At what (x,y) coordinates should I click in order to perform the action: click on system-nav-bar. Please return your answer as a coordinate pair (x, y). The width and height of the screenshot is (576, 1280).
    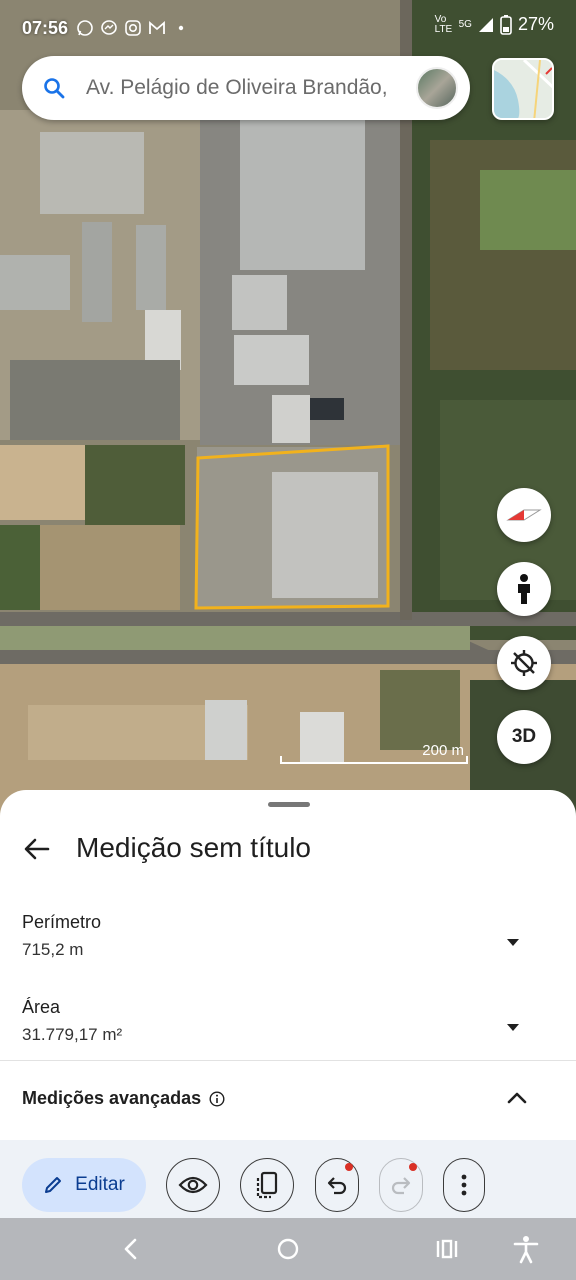
    Looking at the image, I should click on (288, 1249).